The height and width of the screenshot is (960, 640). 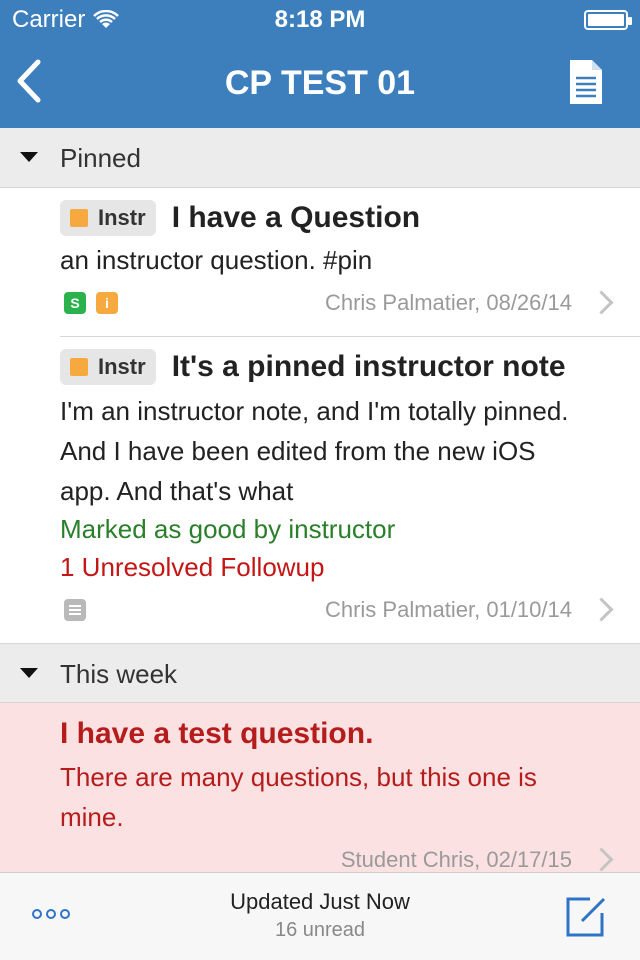 What do you see at coordinates (320, 673) in the screenshot?
I see `section-header-this-week: This week` at bounding box center [320, 673].